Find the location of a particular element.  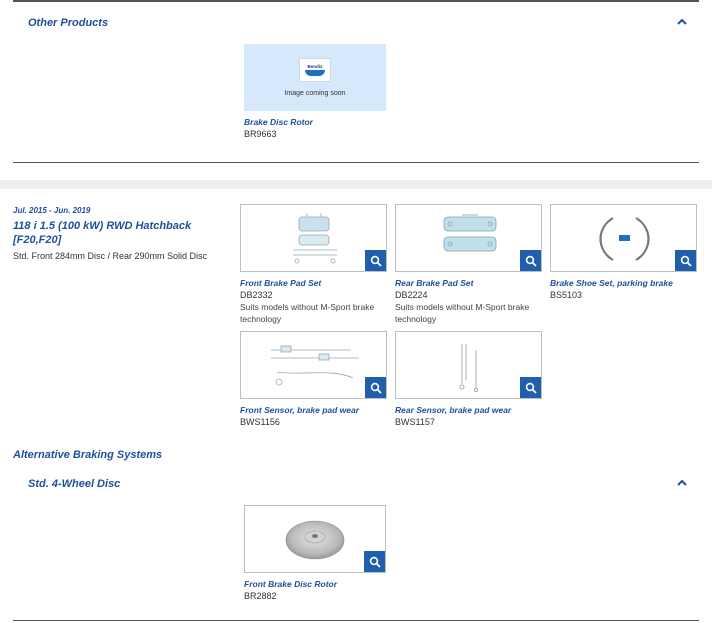

product-name: Rear Brake Pad Set is located at coordinates (470, 283).